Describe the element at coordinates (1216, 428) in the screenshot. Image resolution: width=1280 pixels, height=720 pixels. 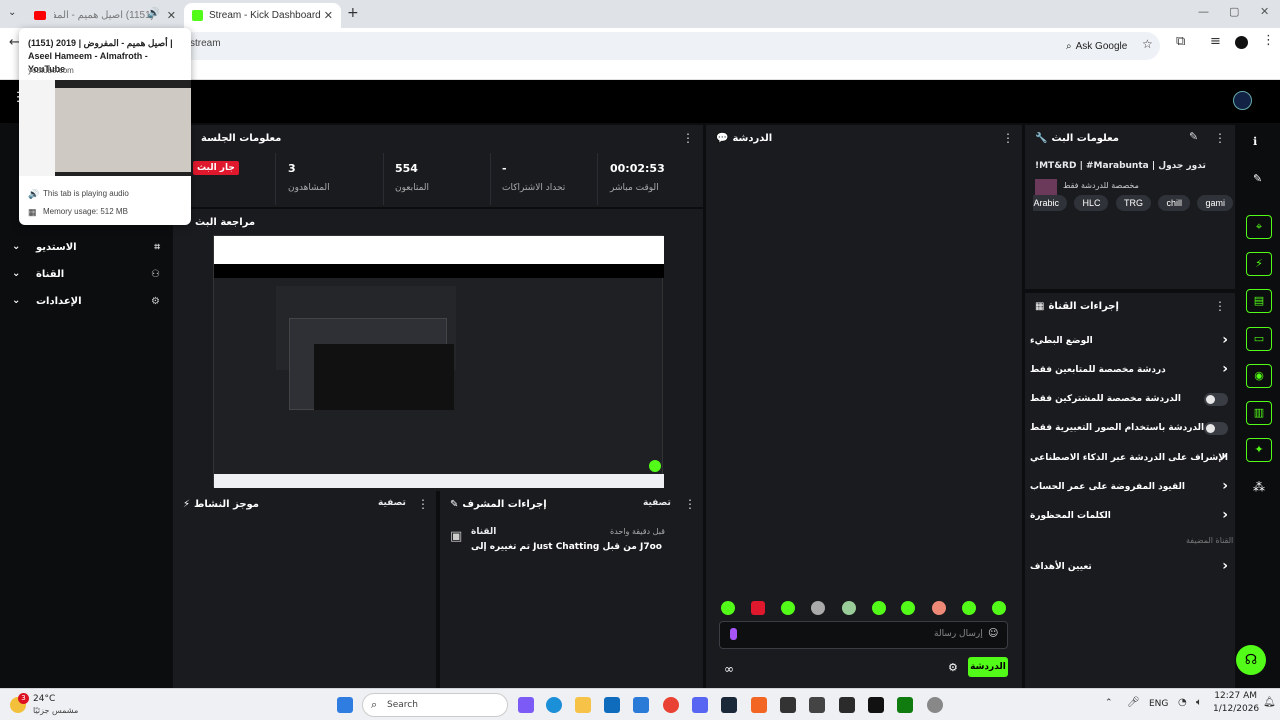
I see `emote-only-toggle` at that location.